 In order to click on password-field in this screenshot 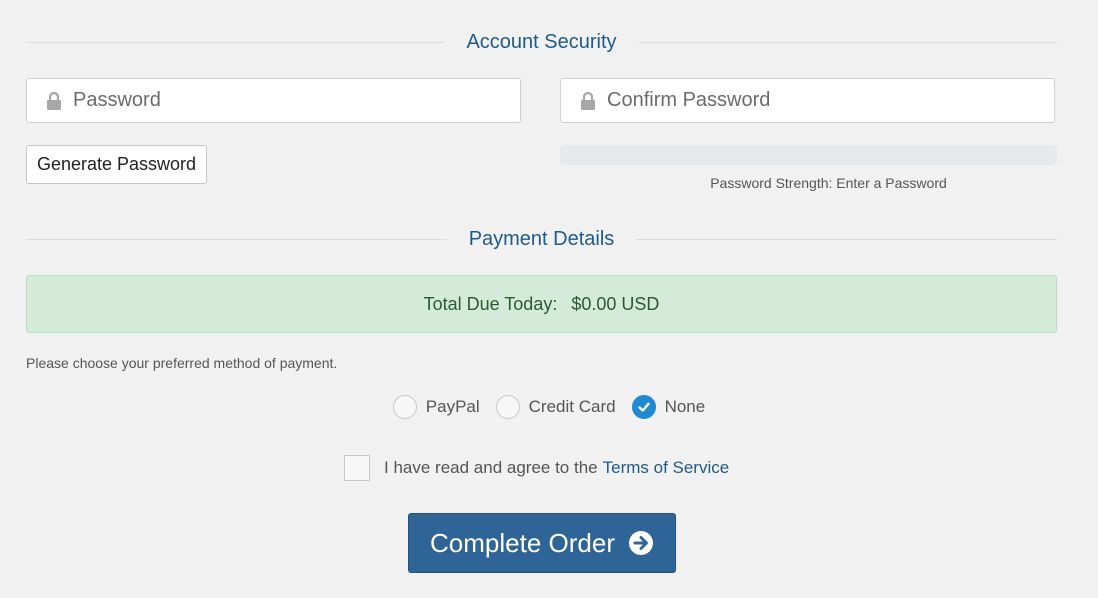, I will do `click(273, 100)`.